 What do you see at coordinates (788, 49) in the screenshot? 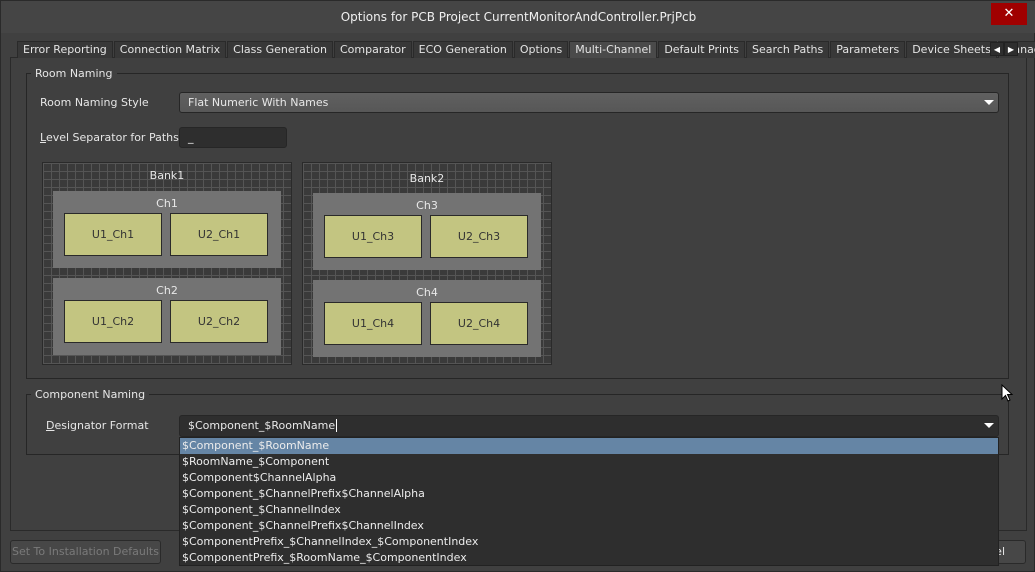
I see `tab-search-paths: Search Paths` at bounding box center [788, 49].